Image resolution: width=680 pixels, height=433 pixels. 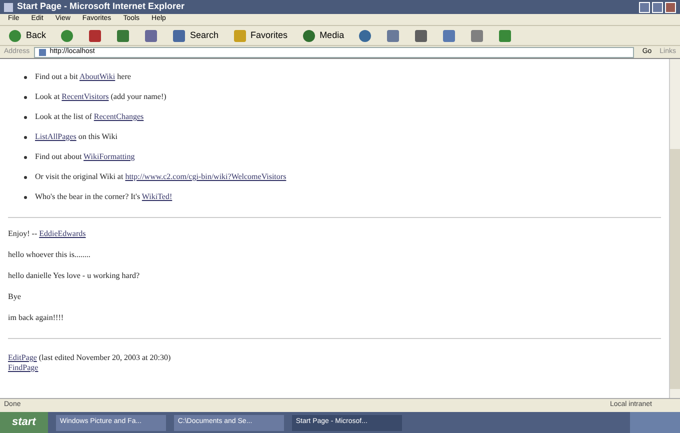 I want to click on wiki-link: RecentVisitors, so click(x=85, y=96).